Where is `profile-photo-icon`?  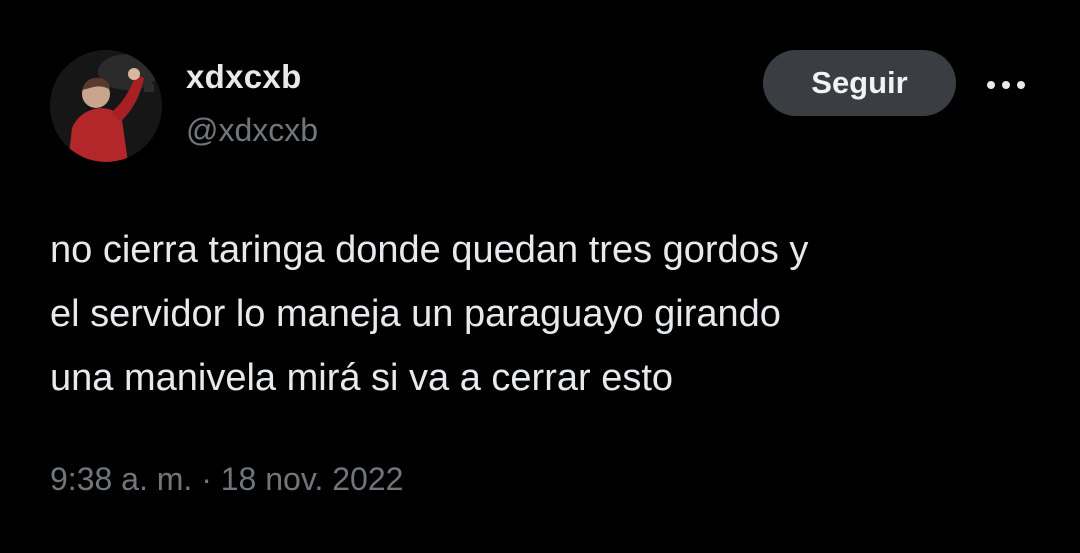
profile-photo-icon is located at coordinates (106, 106).